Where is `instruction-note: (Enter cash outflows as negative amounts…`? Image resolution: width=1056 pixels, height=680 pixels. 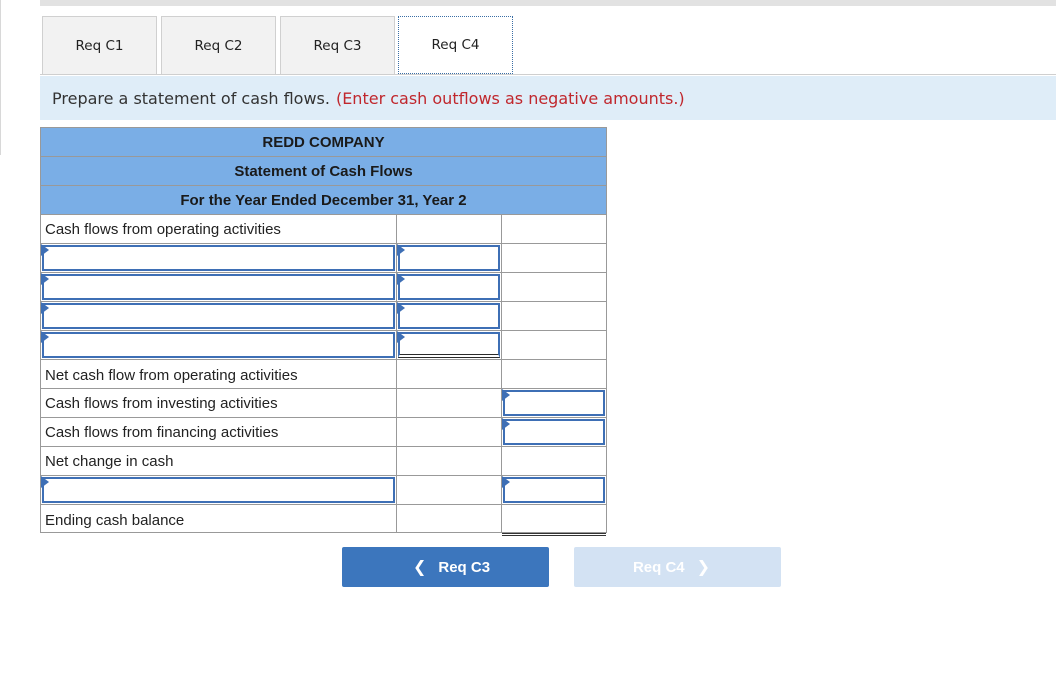
instruction-note: (Enter cash outflows as negative amounts… is located at coordinates (510, 98).